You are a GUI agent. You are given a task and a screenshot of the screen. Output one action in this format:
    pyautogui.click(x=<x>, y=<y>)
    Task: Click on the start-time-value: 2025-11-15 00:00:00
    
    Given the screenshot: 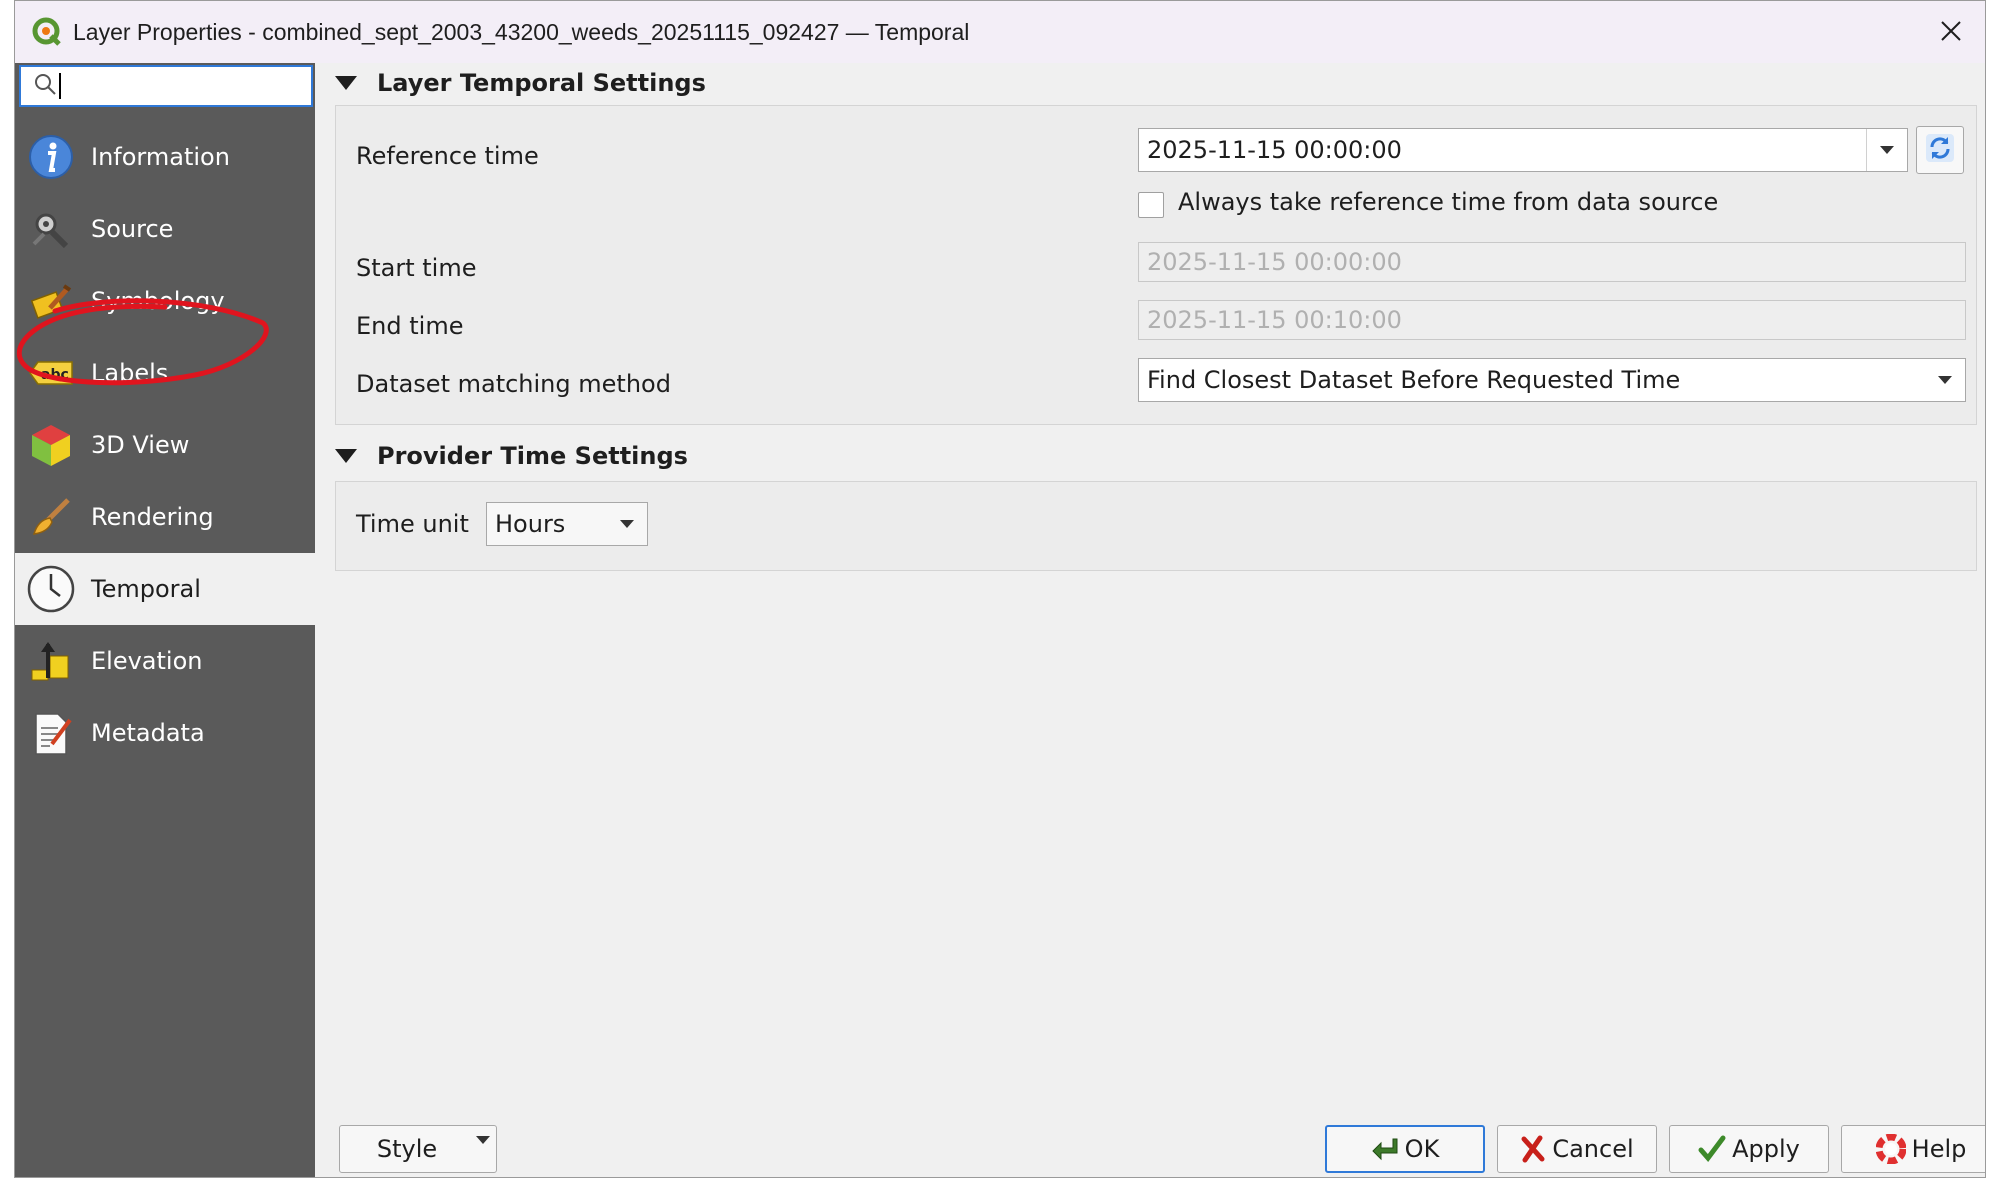 What is the action you would take?
    pyautogui.click(x=1274, y=262)
    